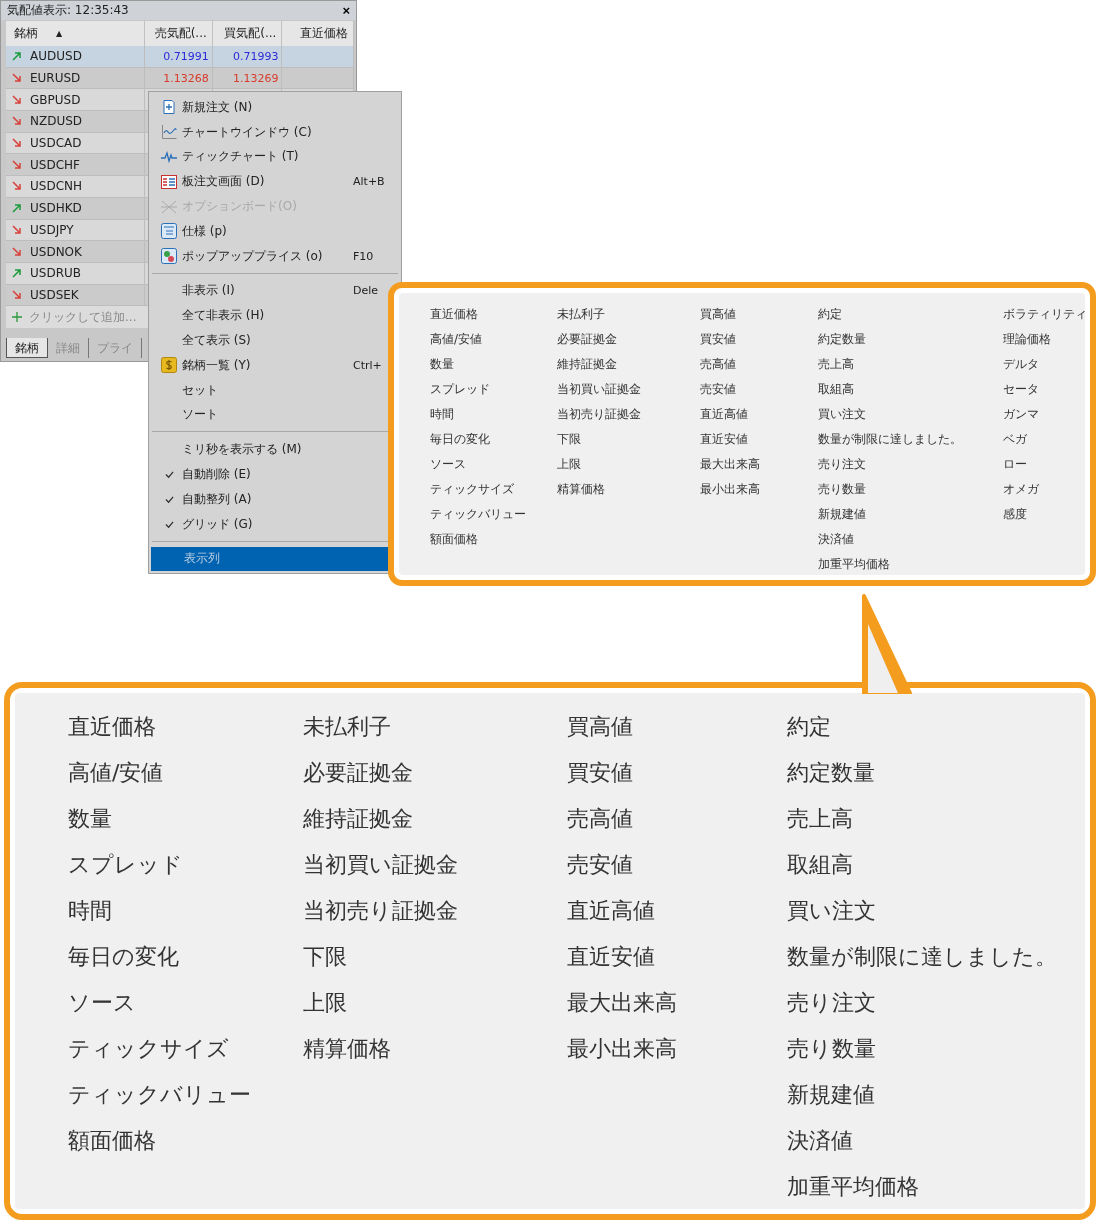 The width and height of the screenshot is (1100, 1224). Describe the element at coordinates (55, 273) in the screenshot. I see `symbol-name: USDRUB` at that location.